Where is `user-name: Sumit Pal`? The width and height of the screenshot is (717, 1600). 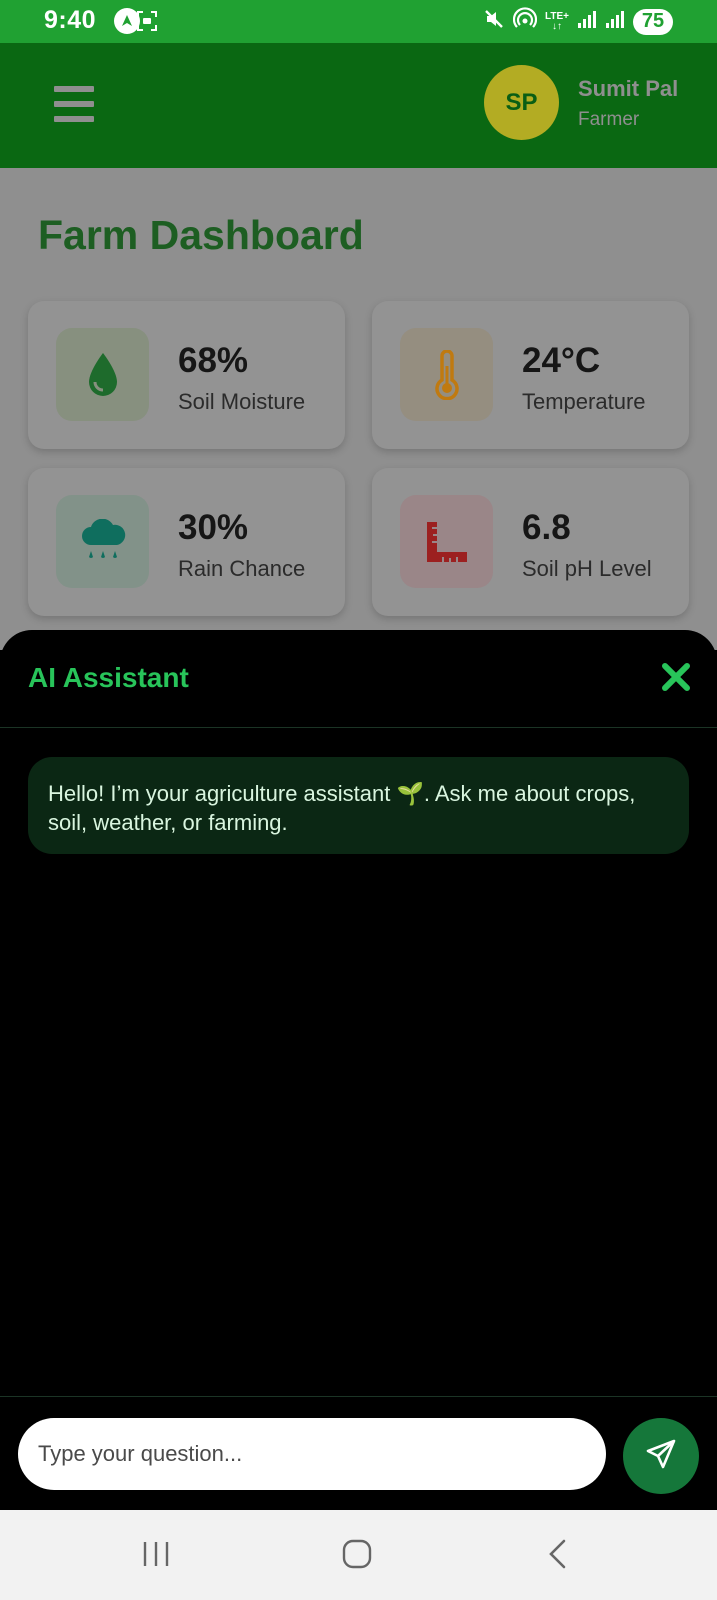
user-name: Sumit Pal is located at coordinates (628, 88).